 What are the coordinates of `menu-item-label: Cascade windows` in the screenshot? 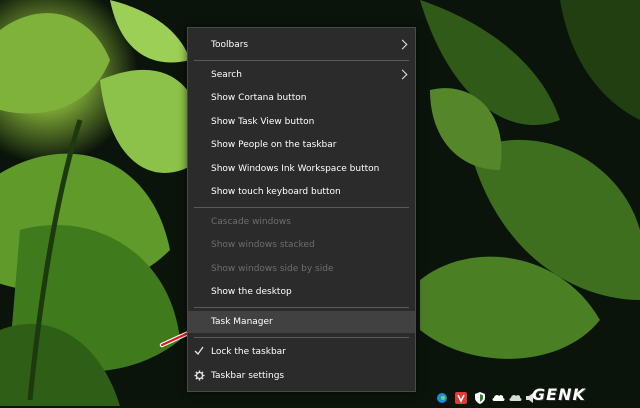 It's located at (251, 222).